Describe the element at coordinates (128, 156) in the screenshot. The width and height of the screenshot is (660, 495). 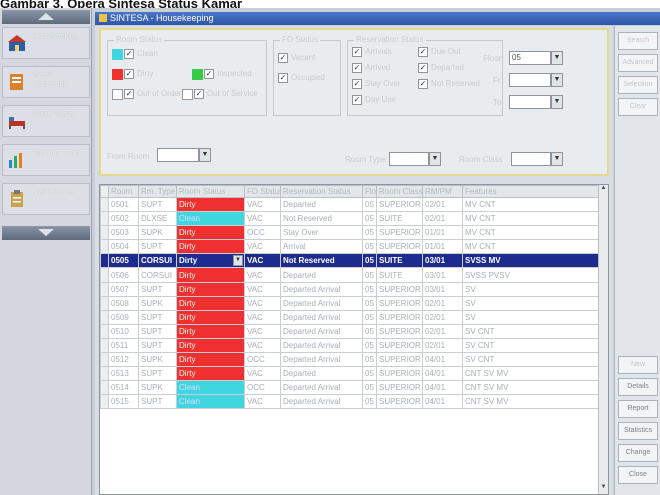
I see `from-room-label: From Room` at that location.